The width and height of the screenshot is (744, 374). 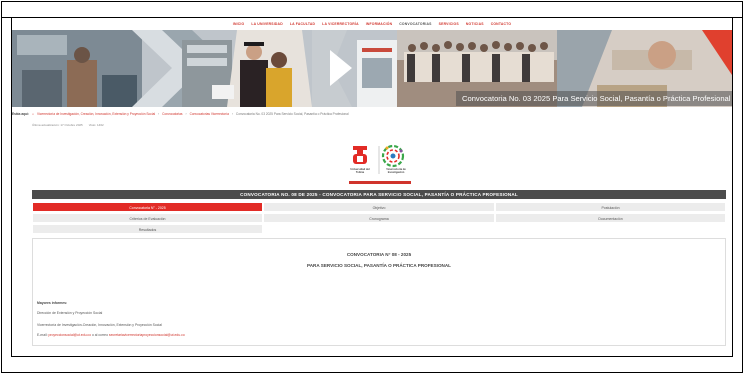 What do you see at coordinates (42, 335) in the screenshot?
I see `email-prefix: E-mail:` at bounding box center [42, 335].